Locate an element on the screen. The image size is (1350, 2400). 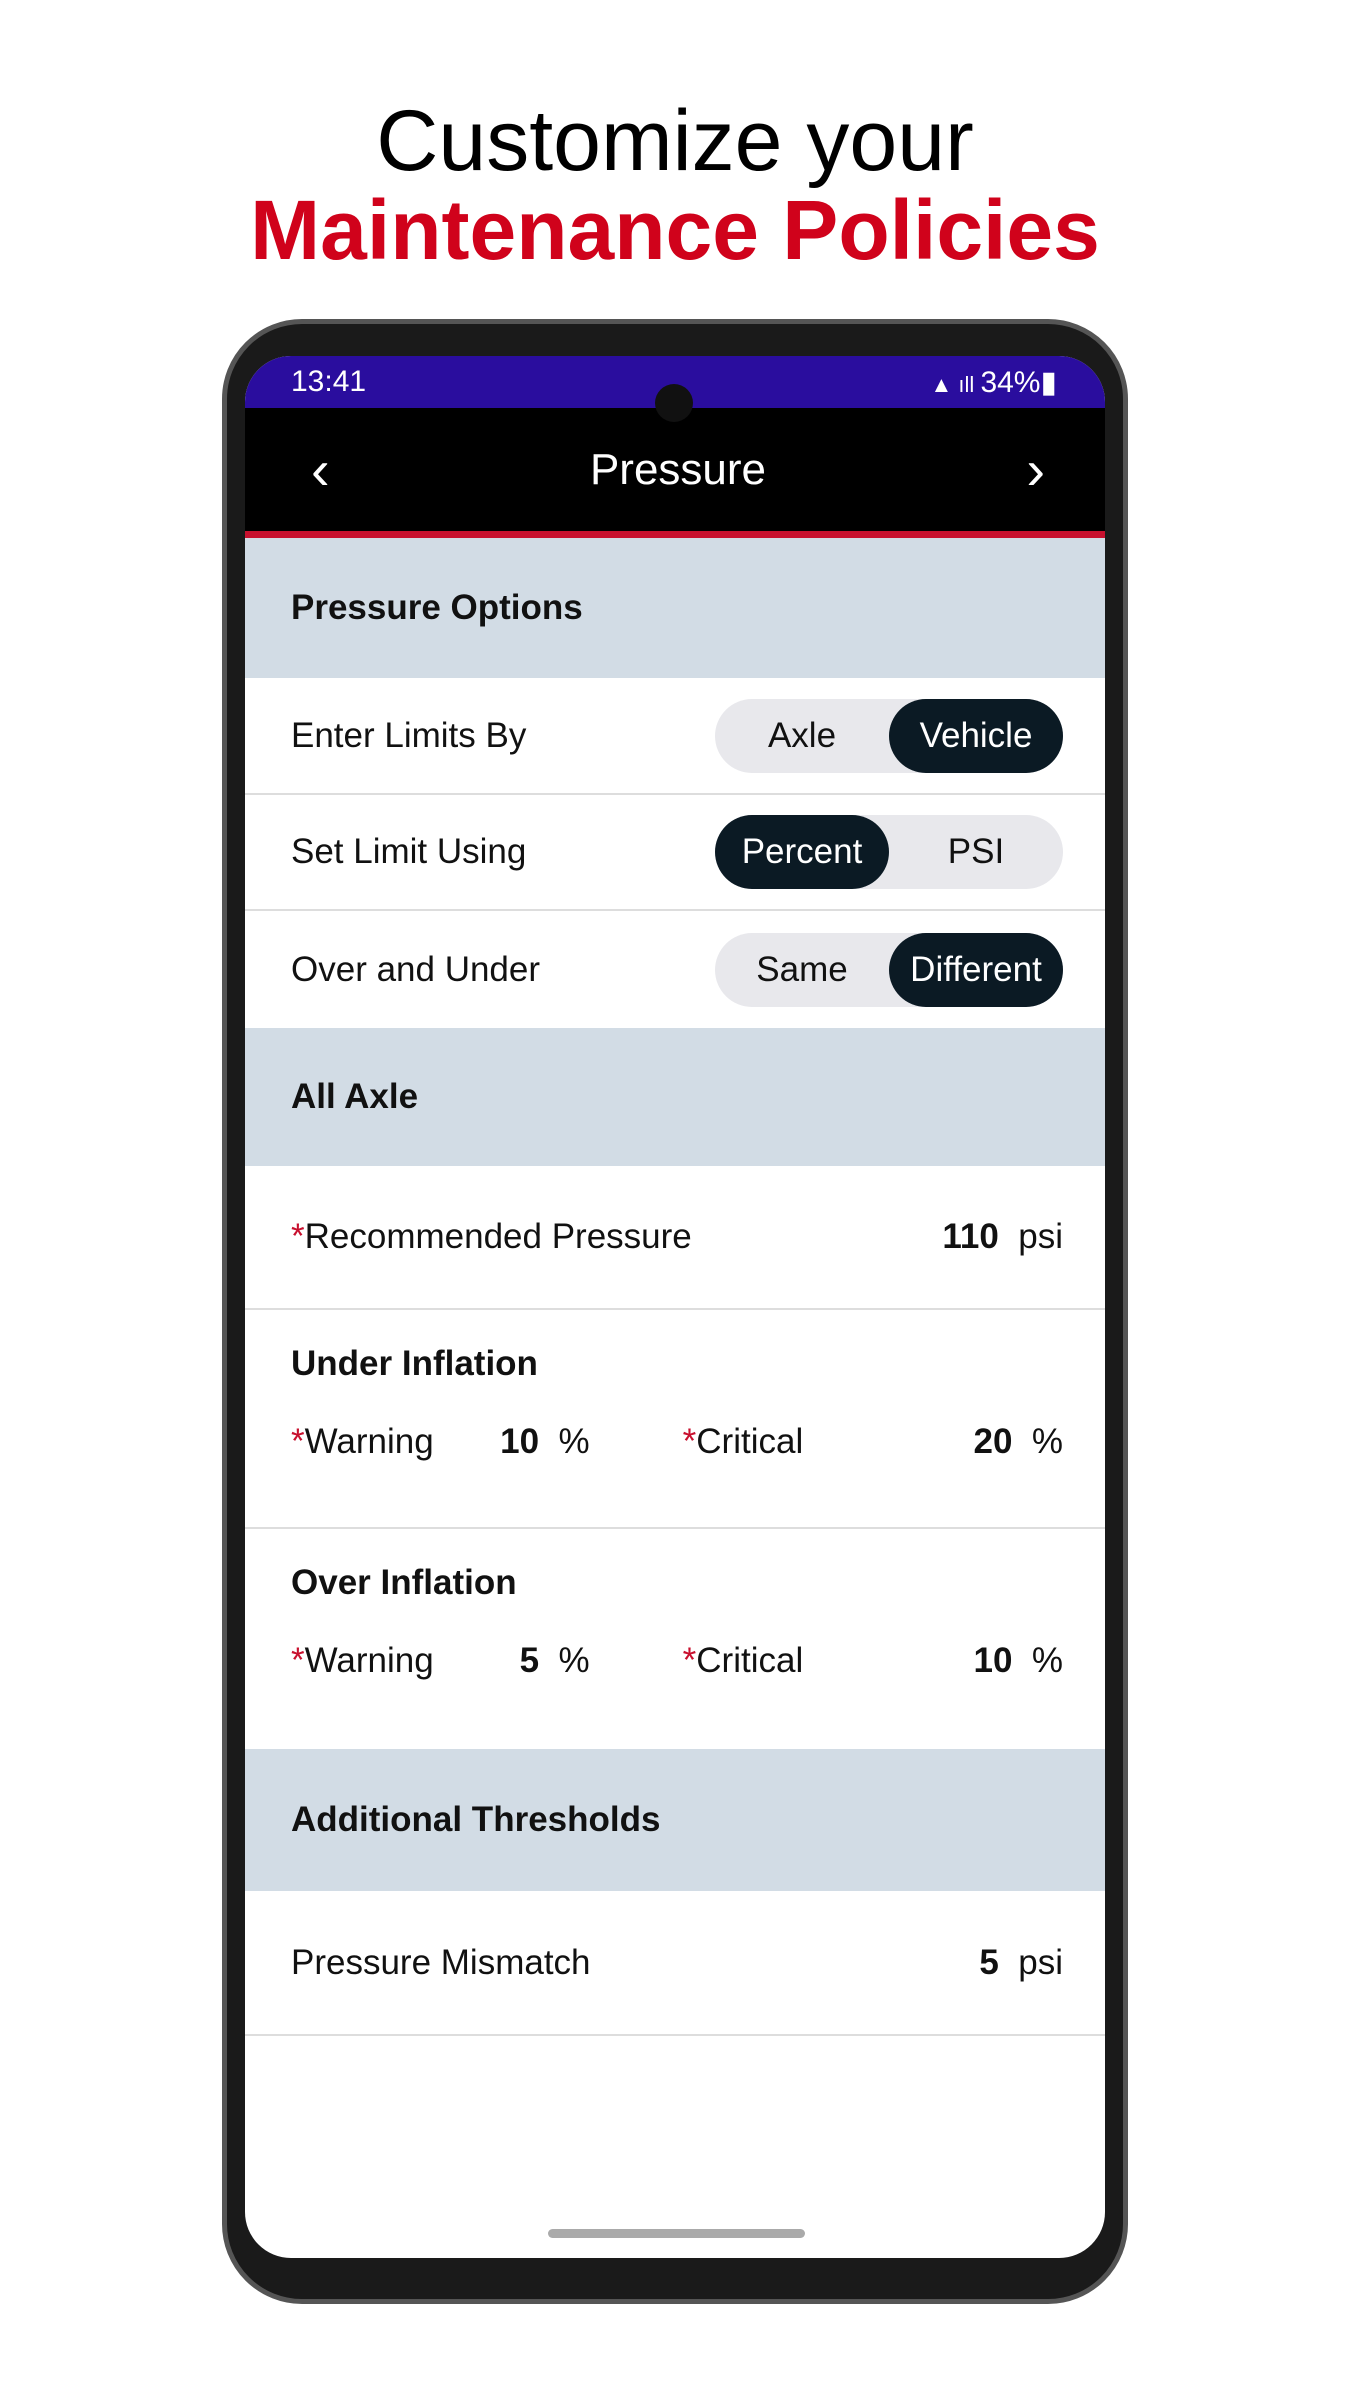
over-warning-field: *Warning 5 % is located at coordinates (440, 1661).